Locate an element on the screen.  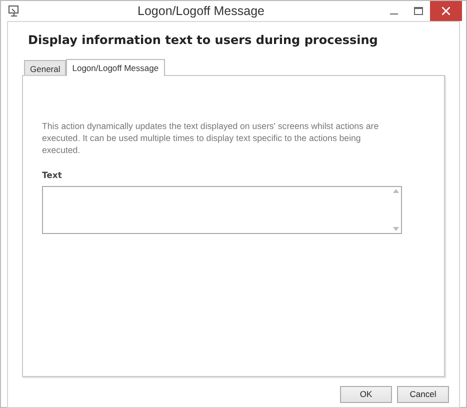
close-button is located at coordinates (446, 11).